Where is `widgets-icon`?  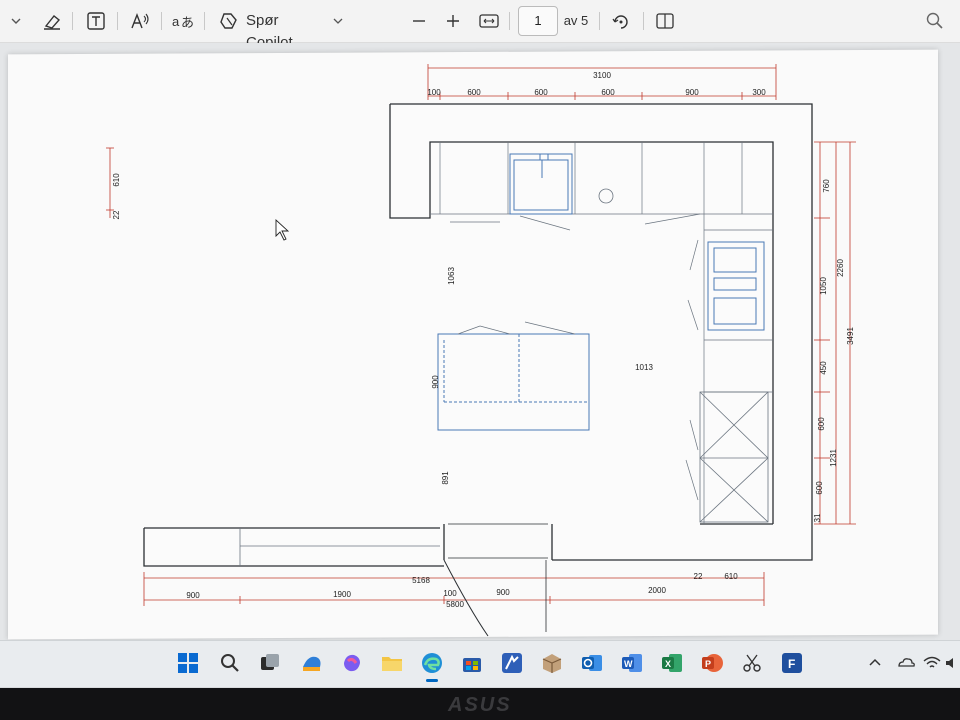 widgets-icon is located at coordinates (312, 663).